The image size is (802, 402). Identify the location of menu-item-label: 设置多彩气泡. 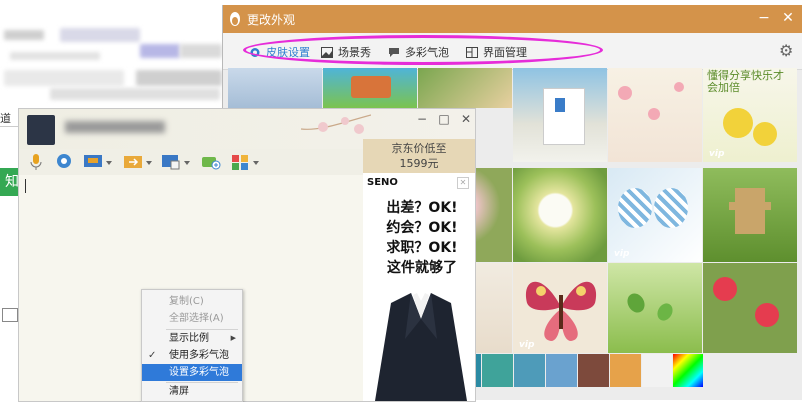
(199, 372).